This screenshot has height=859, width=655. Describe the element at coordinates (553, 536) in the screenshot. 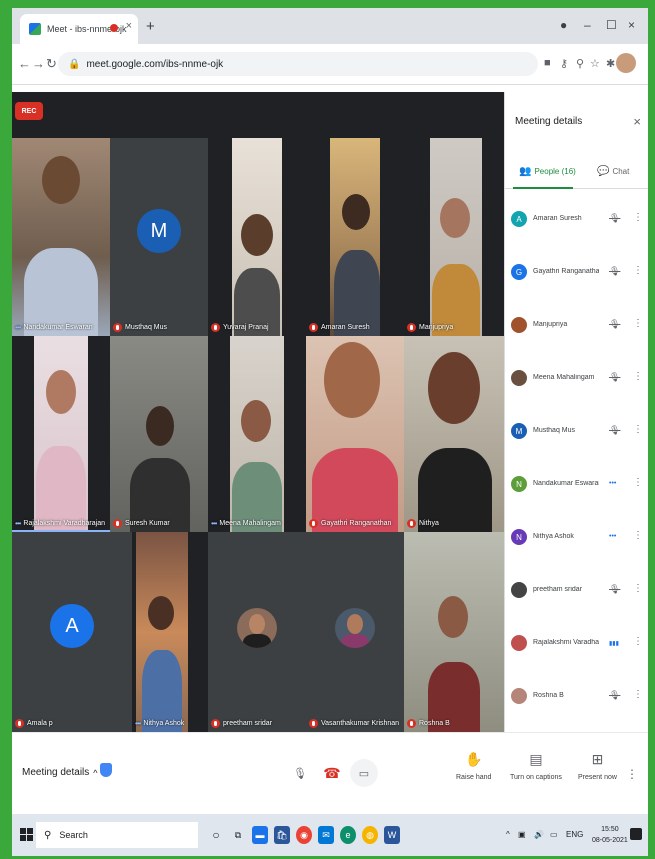

I see `participant-name: Nithya Ashok` at that location.